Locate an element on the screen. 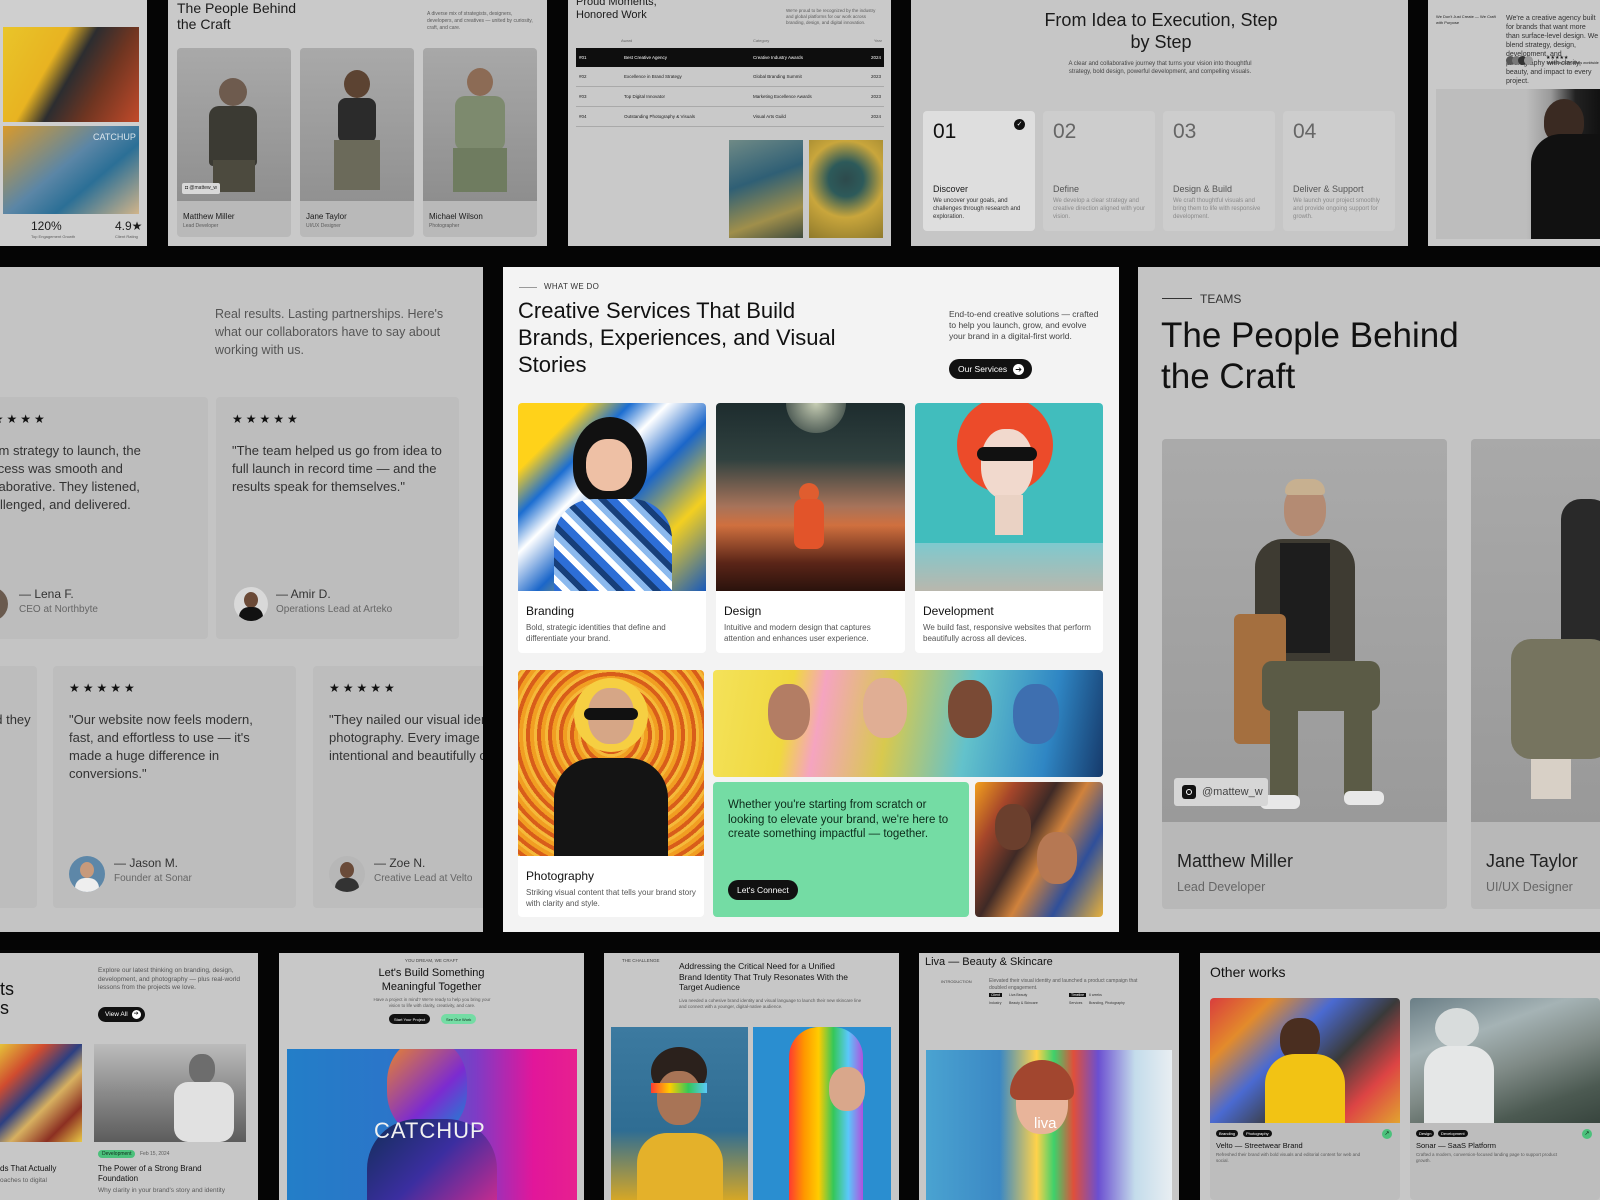  member-role: Lead Developer is located at coordinates (201, 226).